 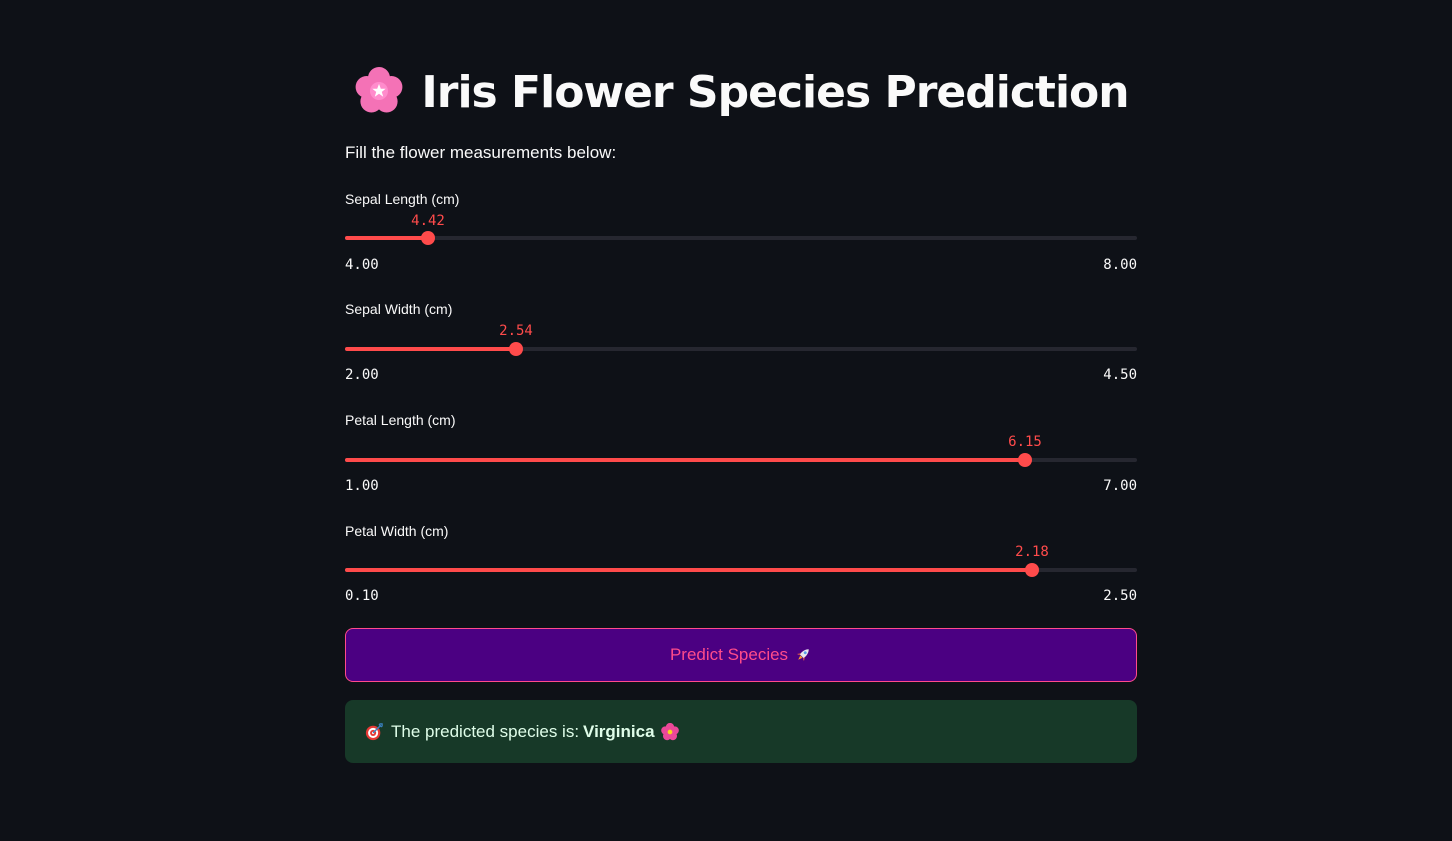 What do you see at coordinates (669, 731) in the screenshot?
I see `hibiscus-icon` at bounding box center [669, 731].